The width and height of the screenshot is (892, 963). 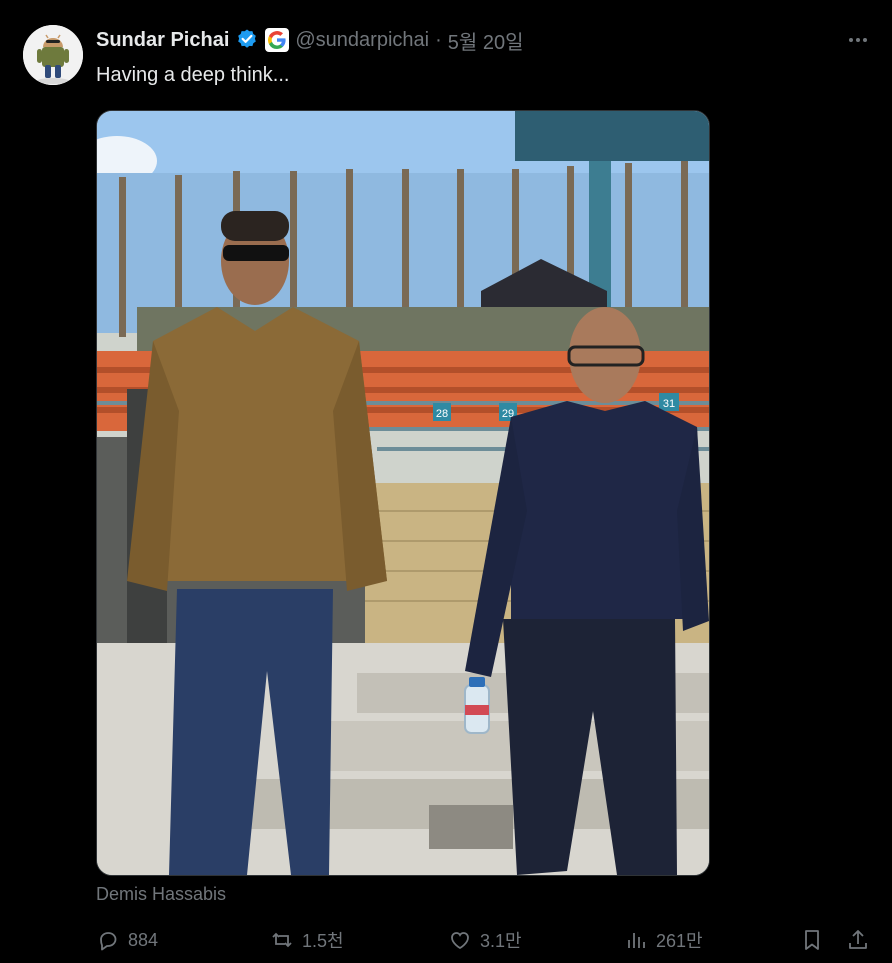 I want to click on reply-count: 884, so click(x=143, y=939).